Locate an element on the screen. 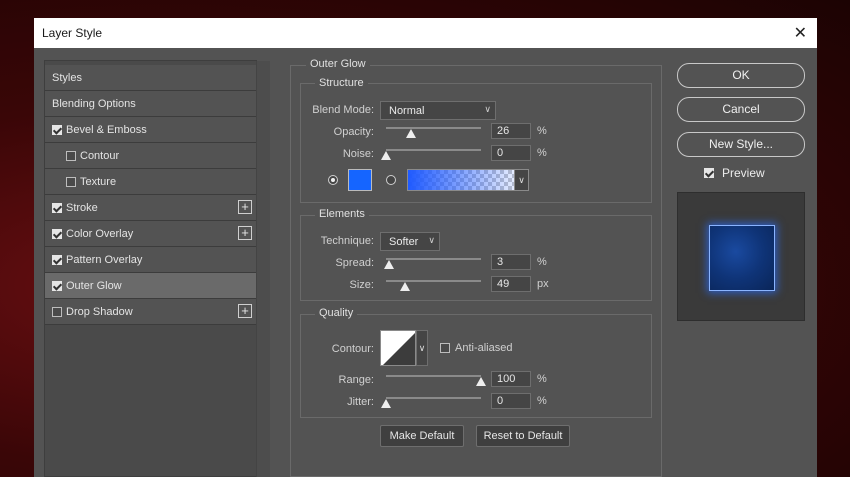 This screenshot has height=477, width=850. jitter-label: Jitter: is located at coordinates (360, 402).